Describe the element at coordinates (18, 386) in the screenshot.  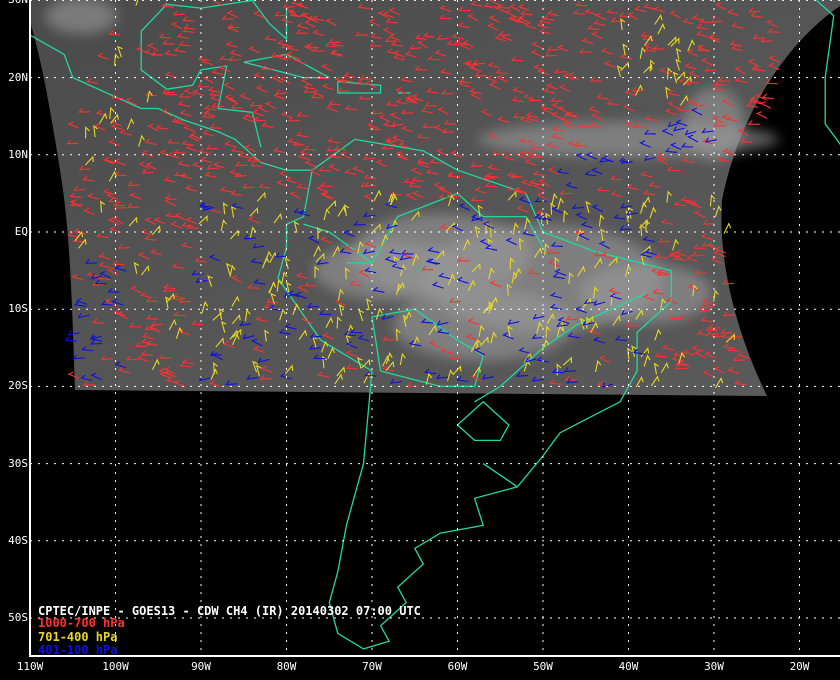
I see `lat-label: 20S` at that location.